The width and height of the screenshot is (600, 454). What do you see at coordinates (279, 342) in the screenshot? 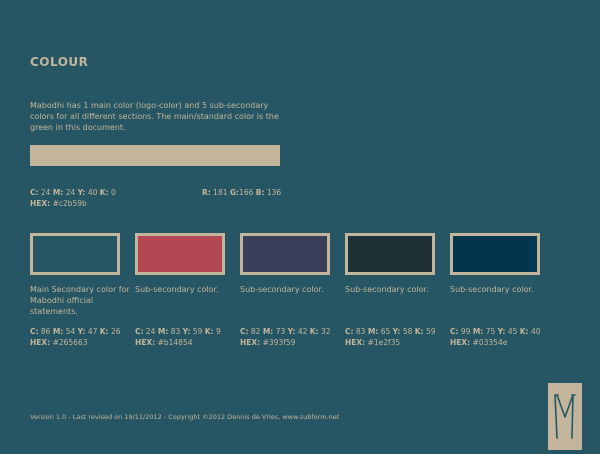
I see `hex-value: #393f59` at bounding box center [279, 342].